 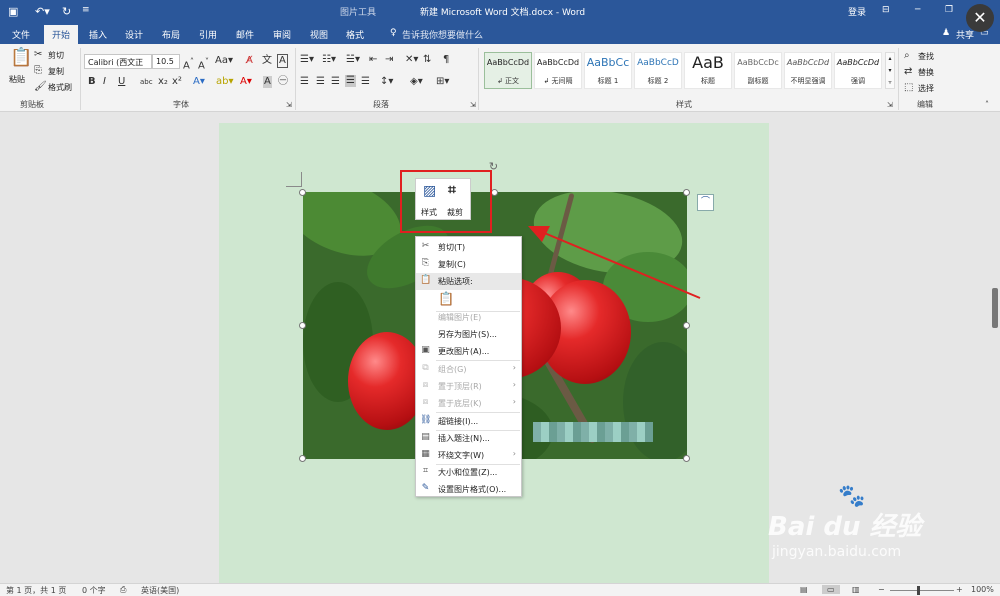 What do you see at coordinates (922, 590) in the screenshot?
I see `zoom-slider` at bounding box center [922, 590].